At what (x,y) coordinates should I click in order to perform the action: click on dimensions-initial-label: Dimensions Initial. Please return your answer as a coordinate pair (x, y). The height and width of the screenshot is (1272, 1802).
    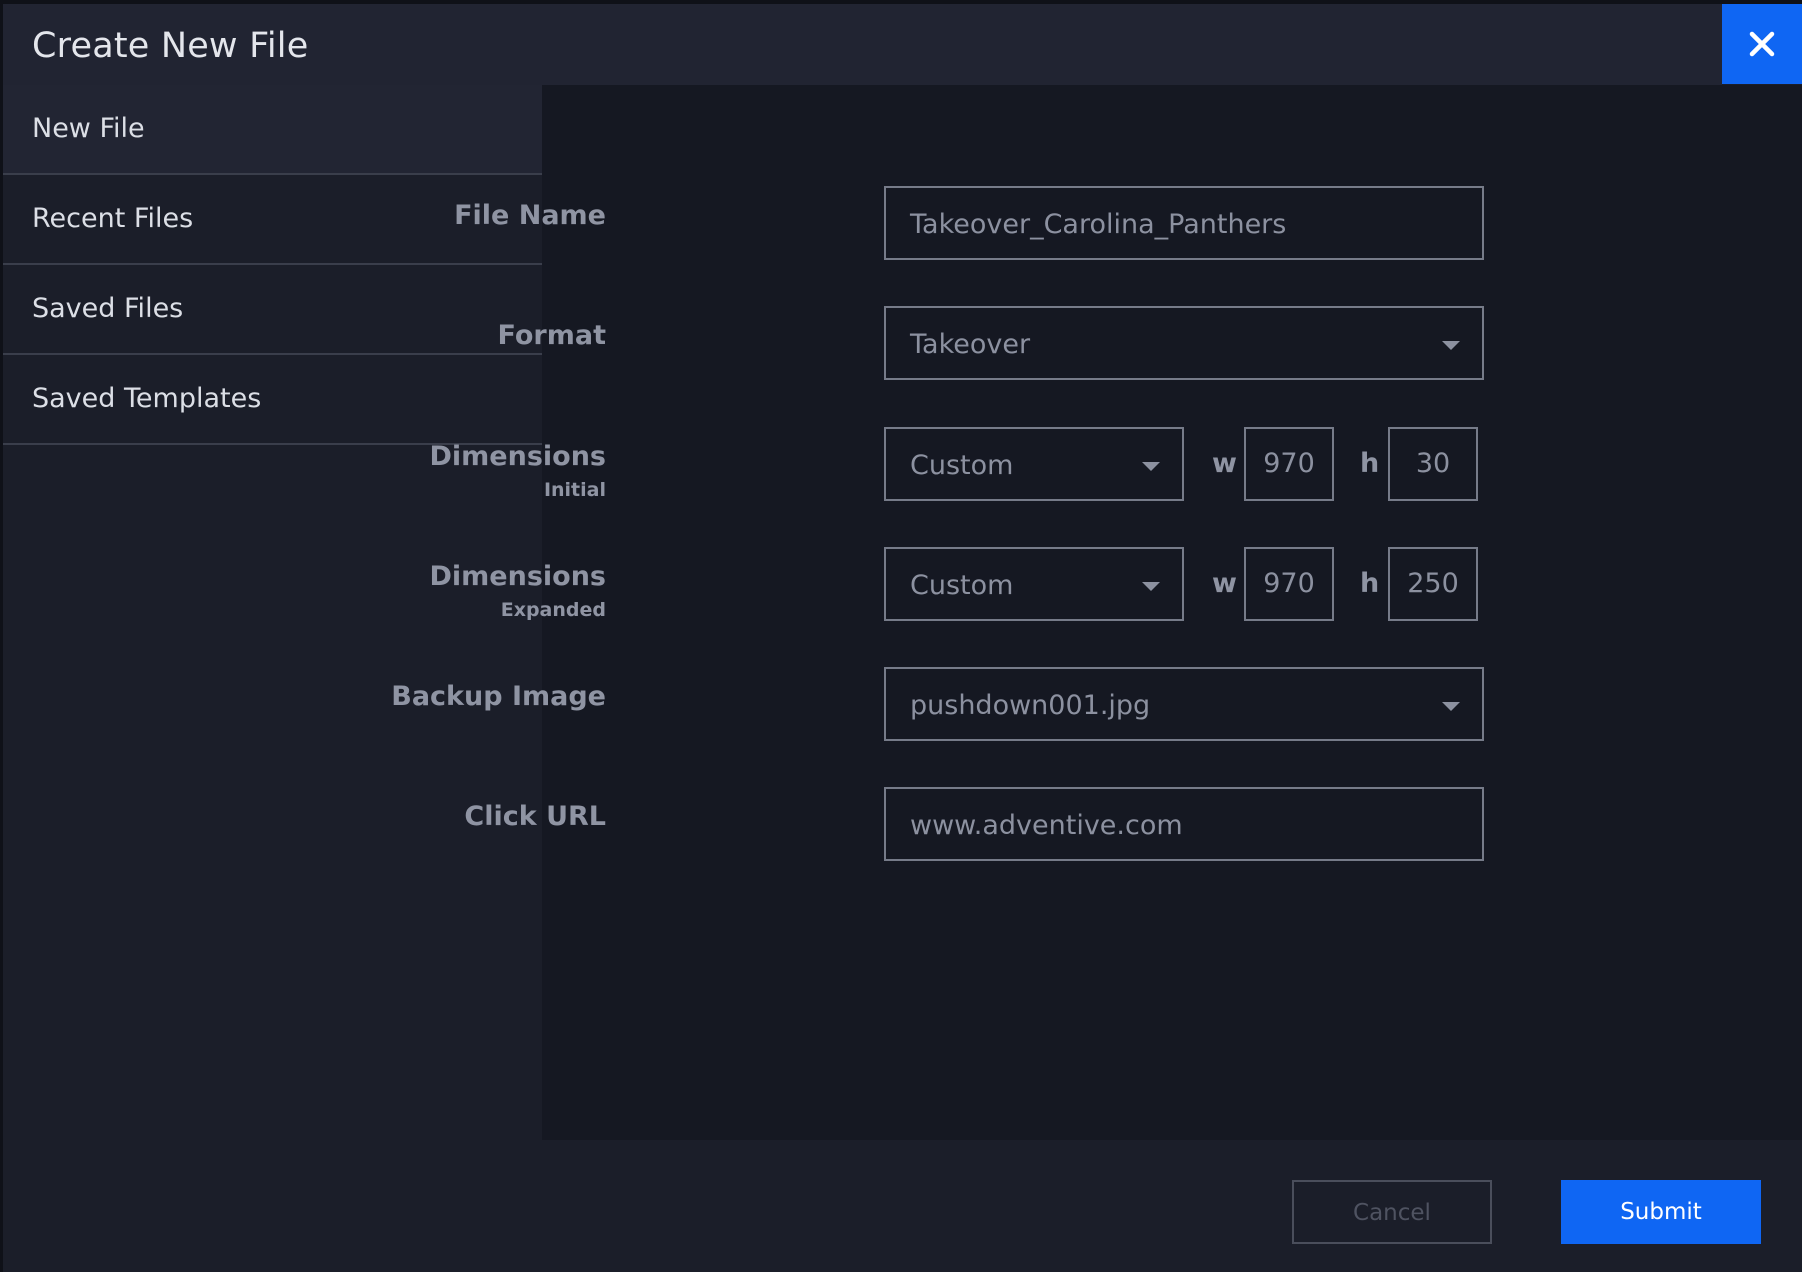
    Looking at the image, I should click on (517, 472).